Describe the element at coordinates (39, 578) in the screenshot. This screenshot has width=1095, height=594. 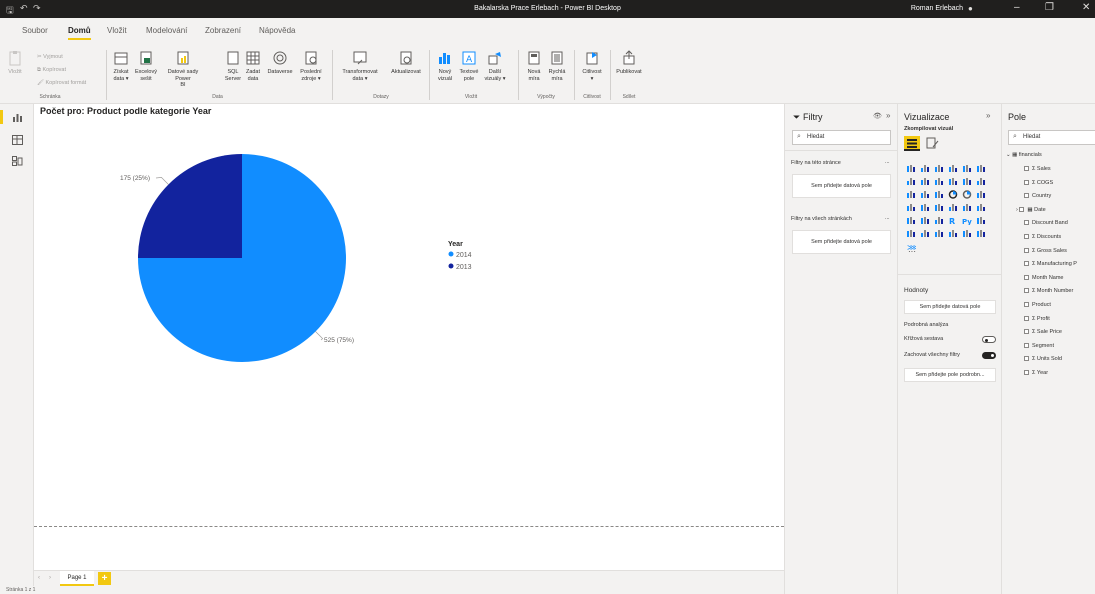
I see `prev-page-icon: ‹` at that location.